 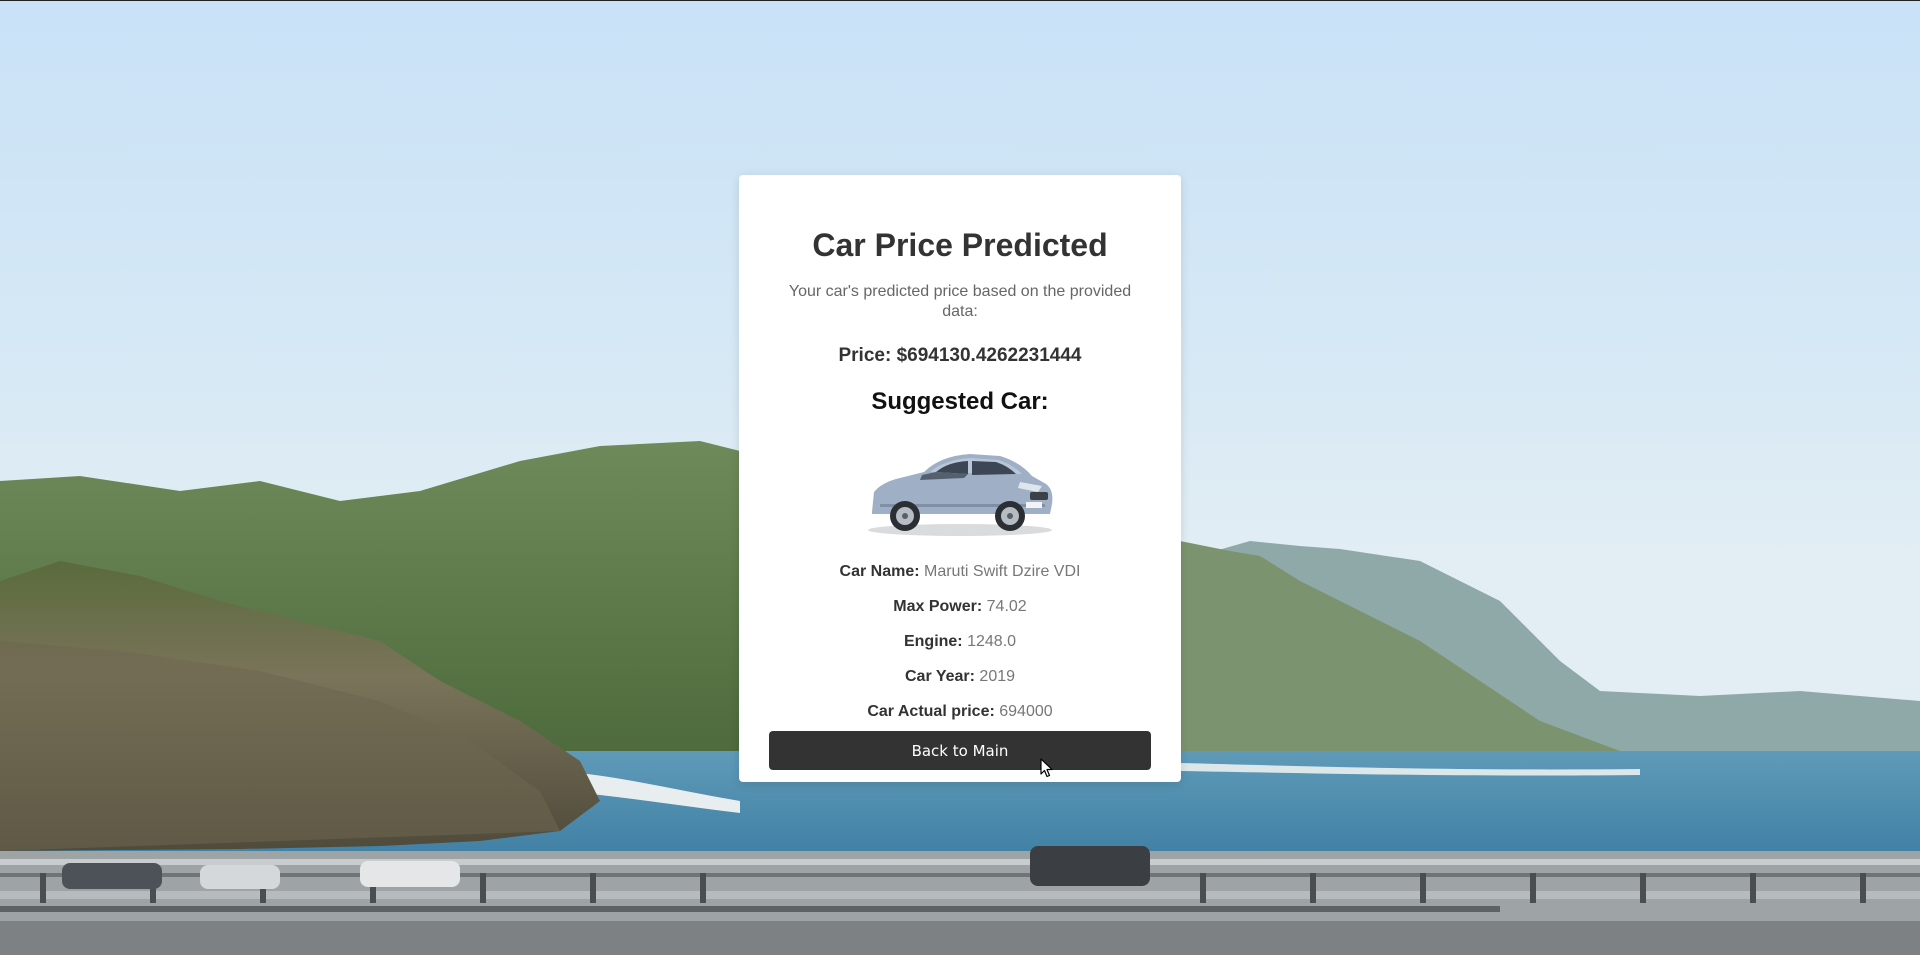 I want to click on predicted-price: Price: $694130.4262231444, so click(x=960, y=355).